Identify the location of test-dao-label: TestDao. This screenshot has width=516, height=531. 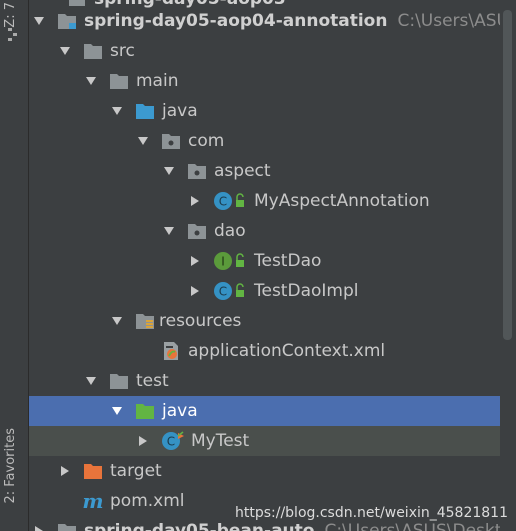
(288, 261).